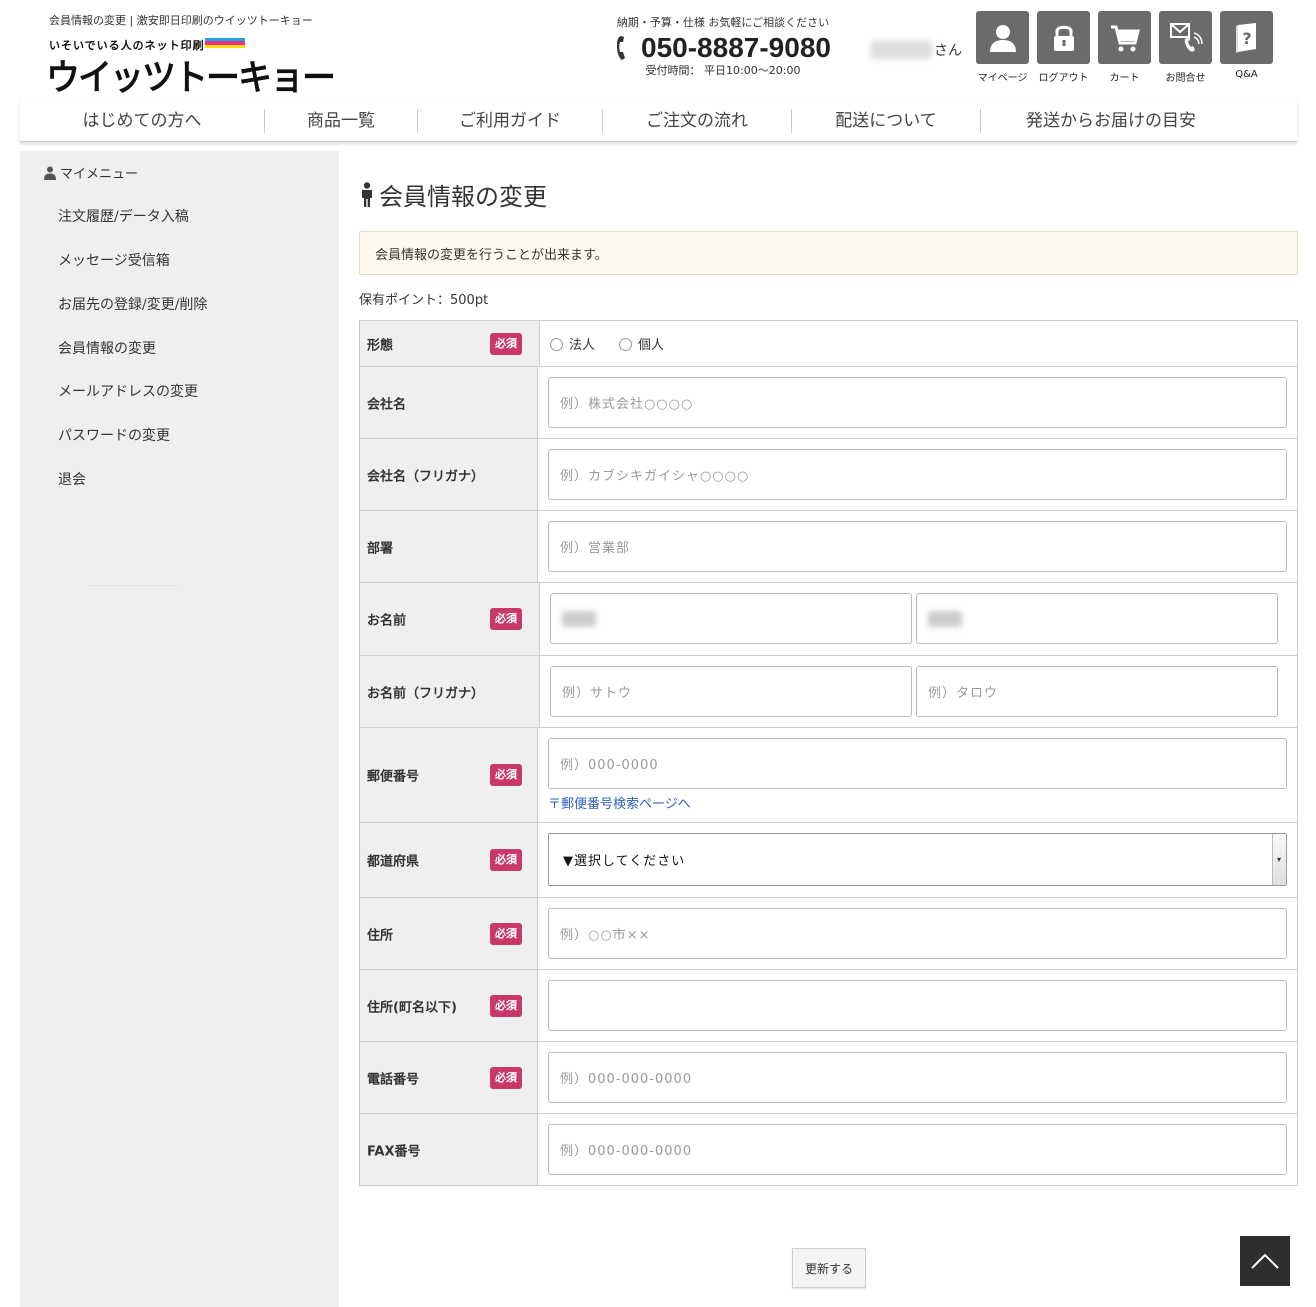 The width and height of the screenshot is (1316, 1307). I want to click on form-row-company-kana: 会社名（フリガナ） 例）カブシキガイシャ○○○○, so click(828, 475).